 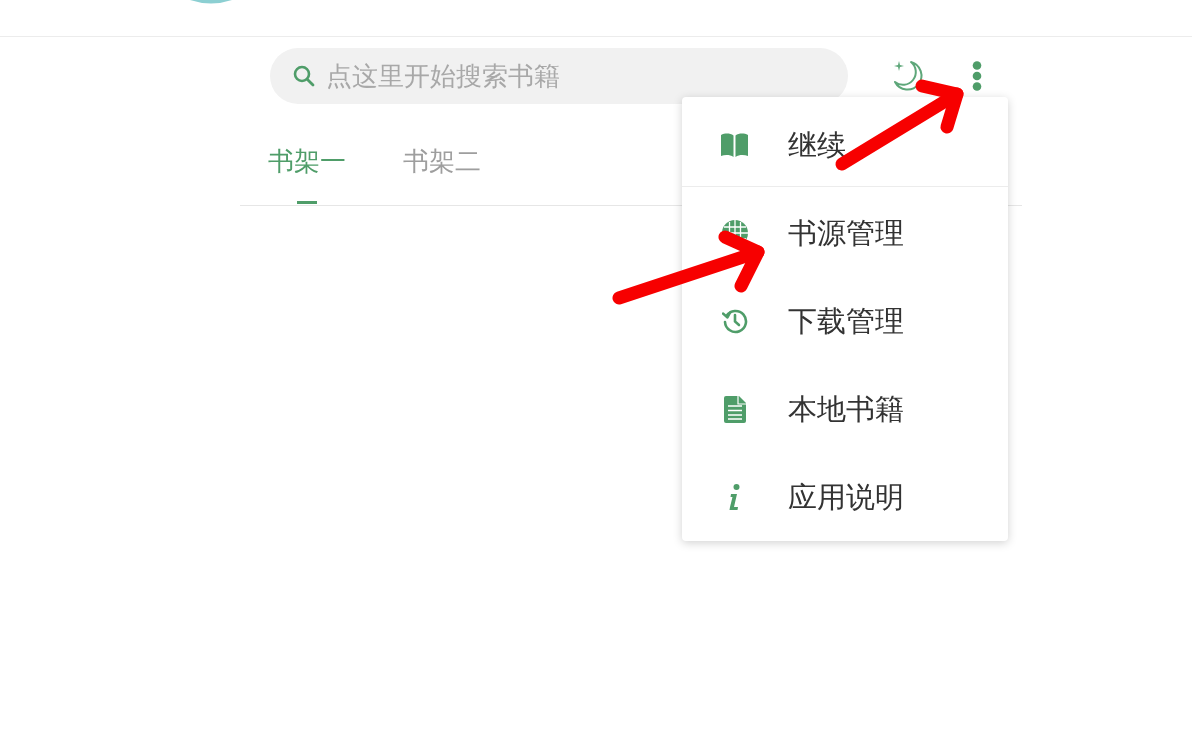 What do you see at coordinates (845, 145) in the screenshot?
I see `menu-item: 继续` at bounding box center [845, 145].